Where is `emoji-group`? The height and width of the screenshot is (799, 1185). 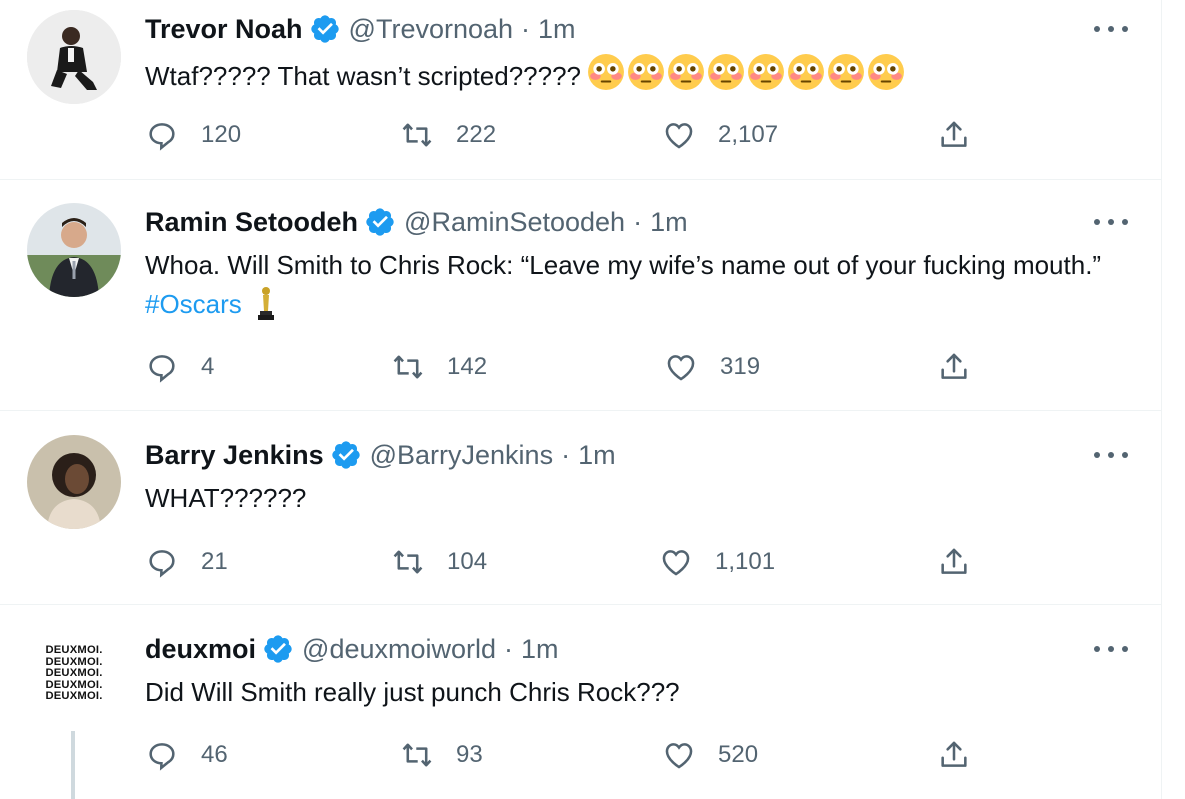 emoji-group is located at coordinates (746, 72).